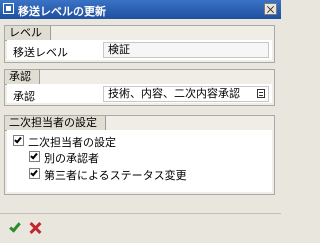  Describe the element at coordinates (8, 8) in the screenshot. I see `window-icon` at that location.